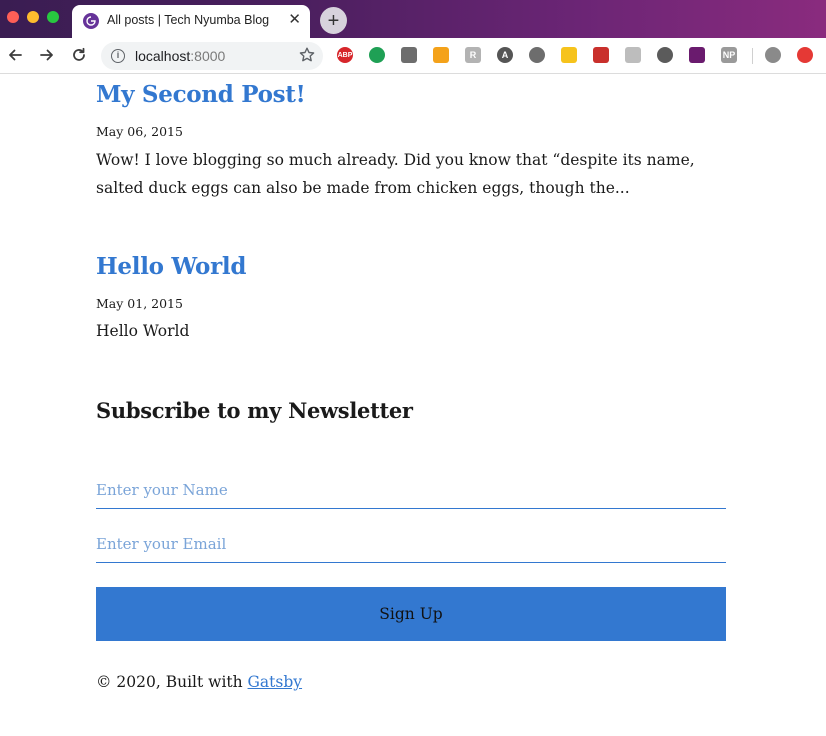  I want to click on footer-text: © 2020, Built with, so click(172, 682).